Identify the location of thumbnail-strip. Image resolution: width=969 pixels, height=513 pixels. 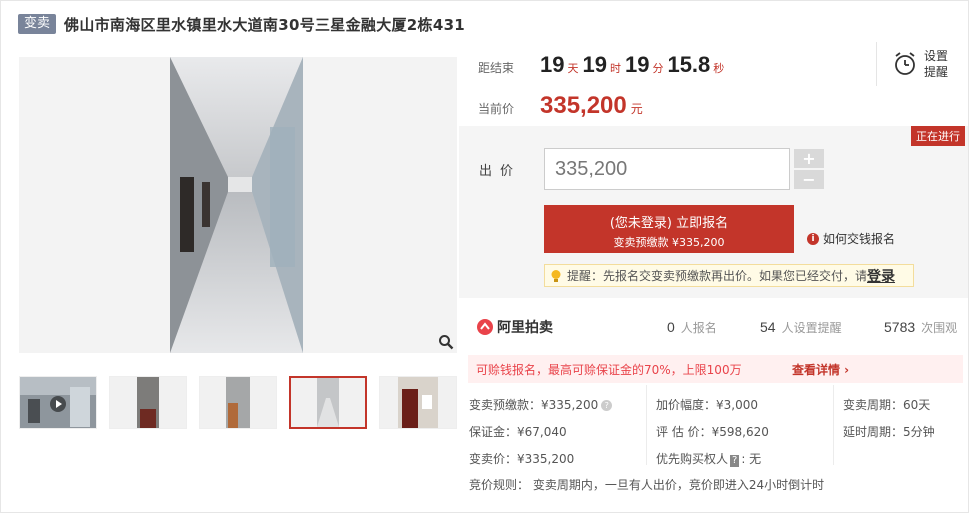
(244, 402).